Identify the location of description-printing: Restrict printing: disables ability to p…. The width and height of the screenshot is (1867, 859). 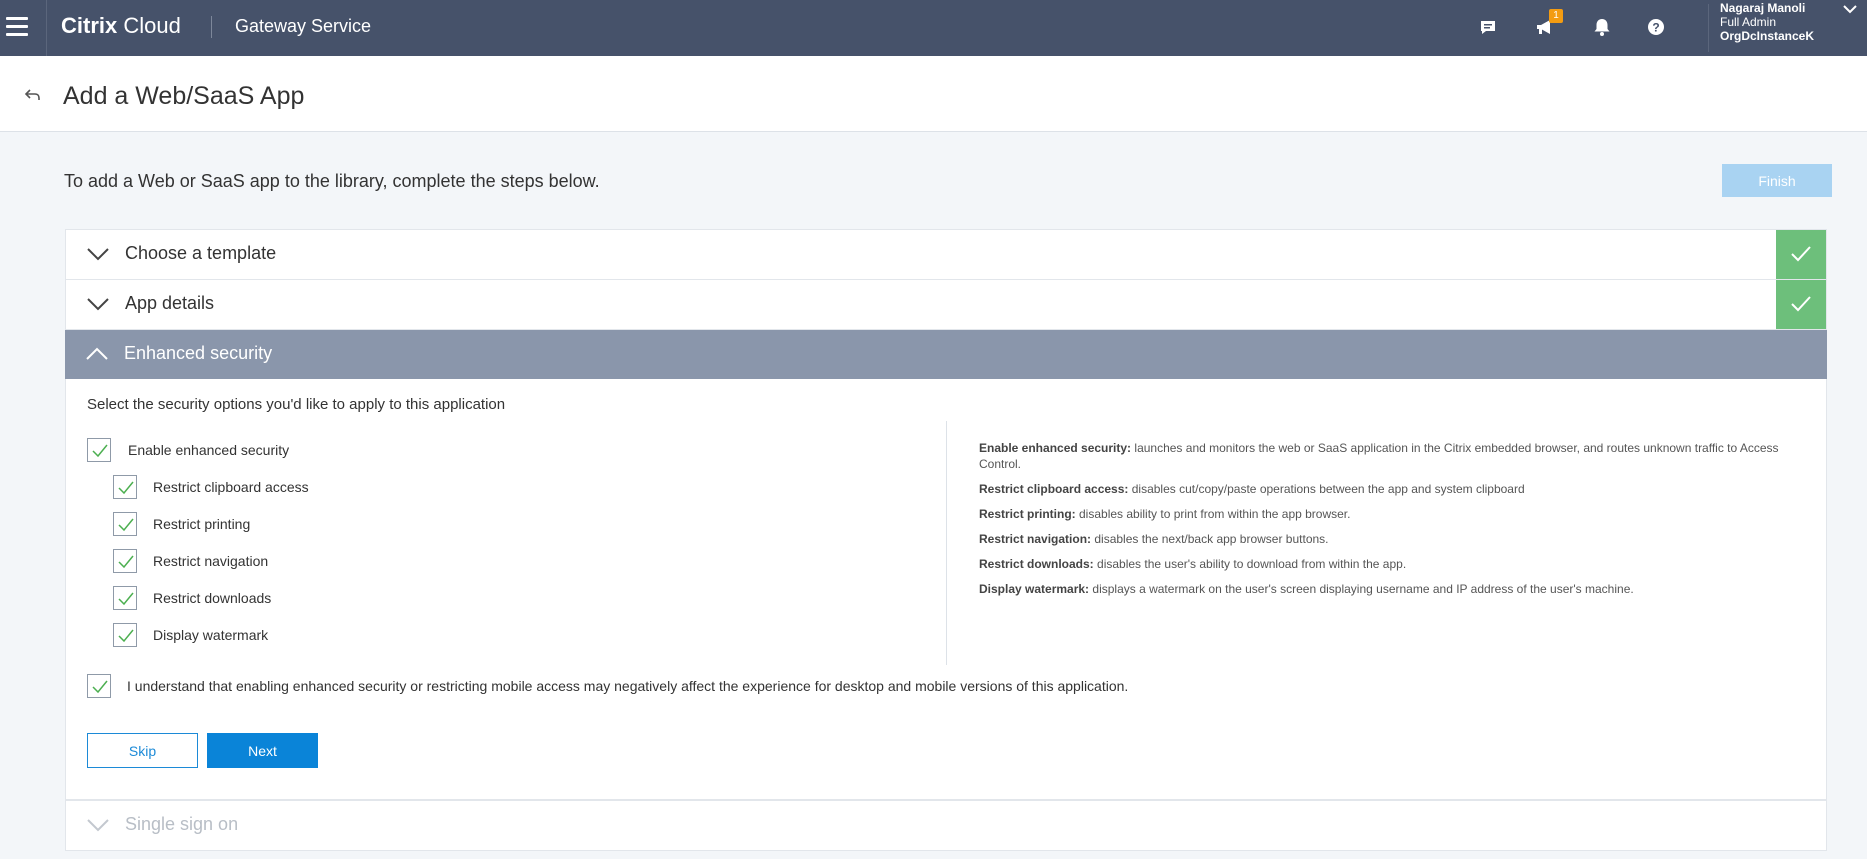
(1389, 514).